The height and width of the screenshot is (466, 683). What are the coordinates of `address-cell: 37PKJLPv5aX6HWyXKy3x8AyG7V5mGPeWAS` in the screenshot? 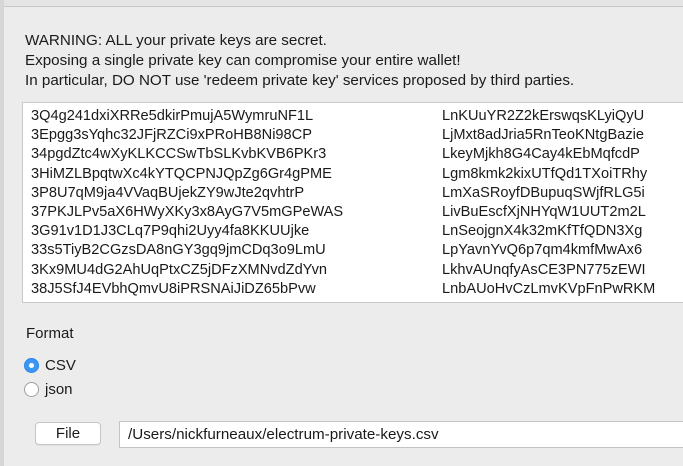 It's located at (187, 212).